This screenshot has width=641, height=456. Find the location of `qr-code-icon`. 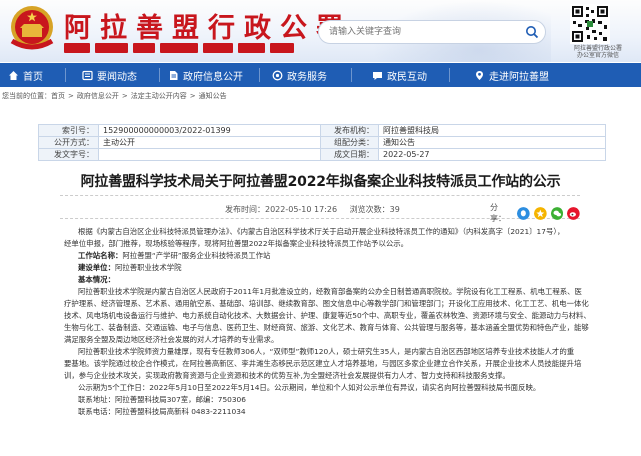

qr-code-icon is located at coordinates (590, 24).